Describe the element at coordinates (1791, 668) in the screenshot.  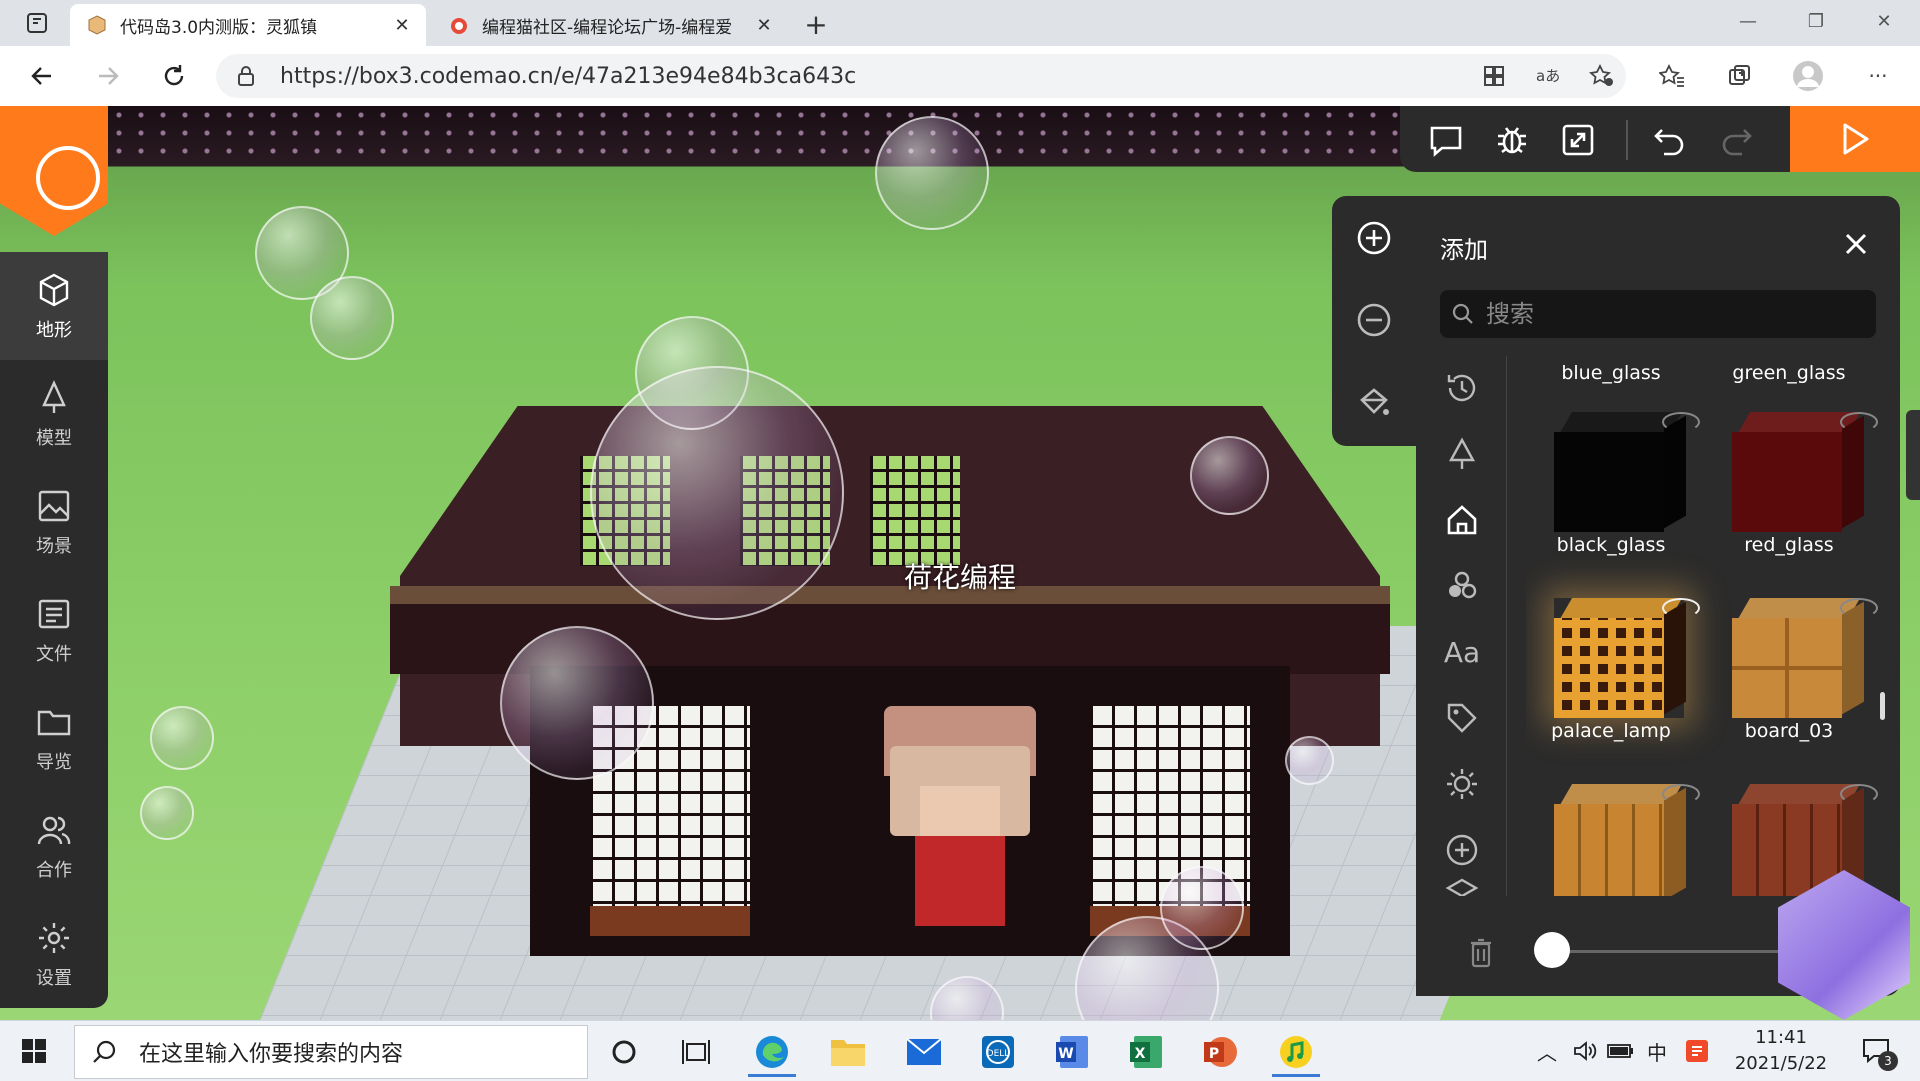
I see `block-item-board-03: board_03` at that location.